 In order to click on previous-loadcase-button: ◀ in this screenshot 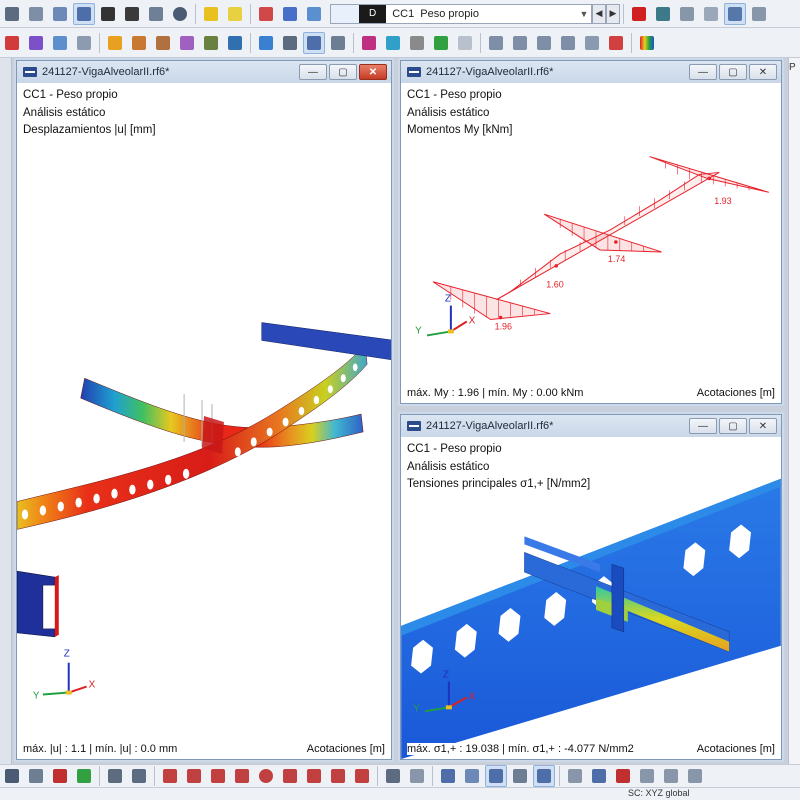, I will do `click(599, 13)`.